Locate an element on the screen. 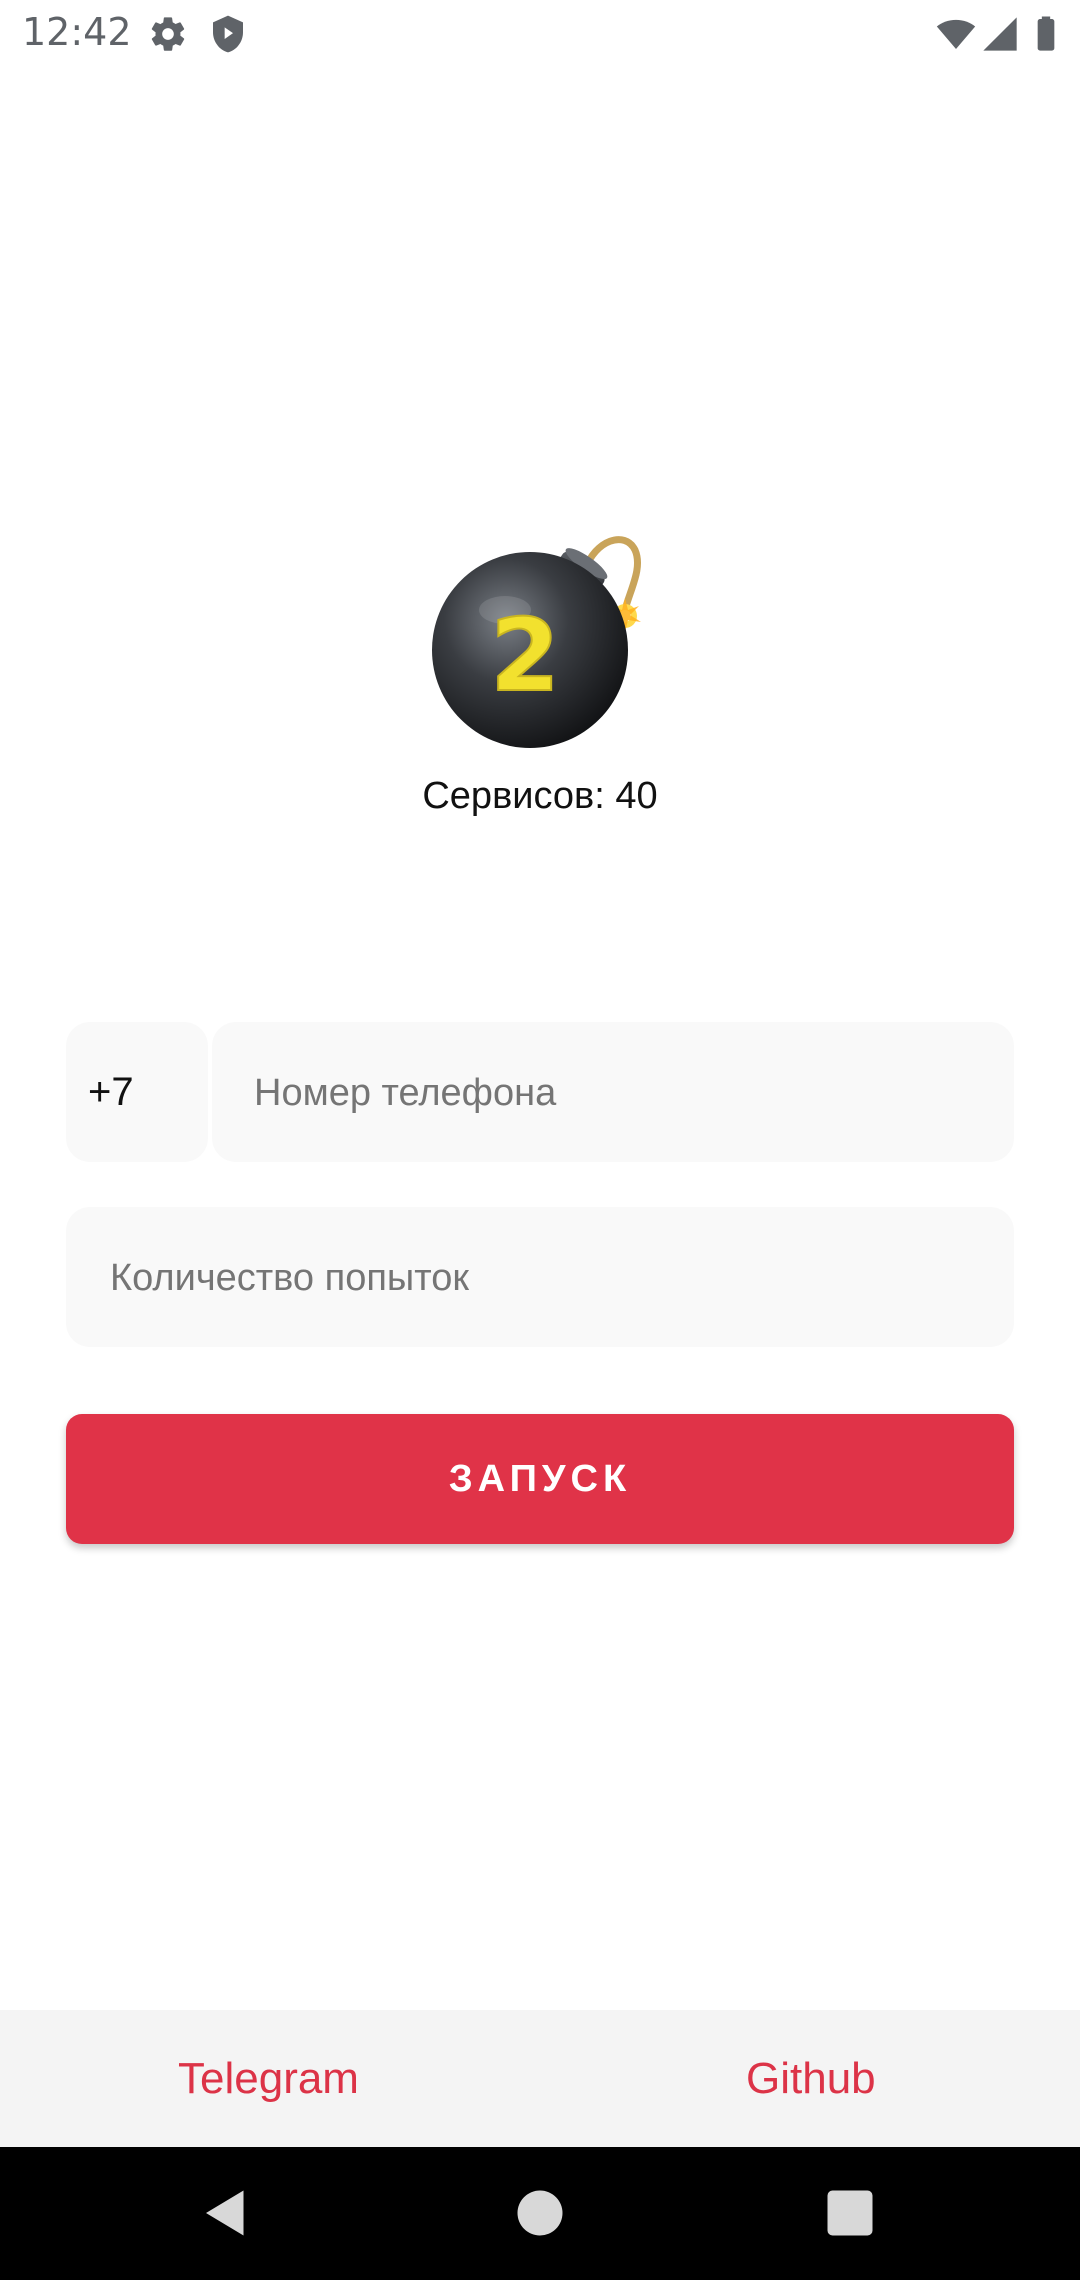  wifi-icon is located at coordinates (956, 34).